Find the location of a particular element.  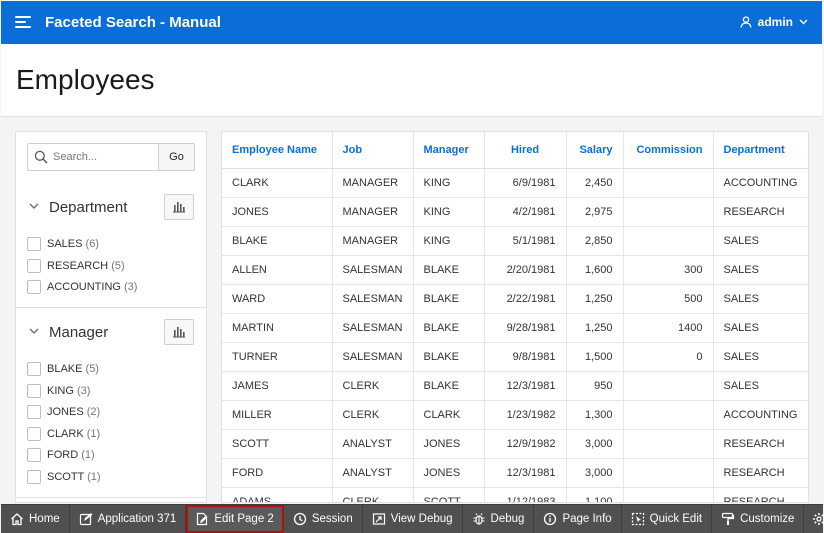

home-button: Home is located at coordinates (35, 519).